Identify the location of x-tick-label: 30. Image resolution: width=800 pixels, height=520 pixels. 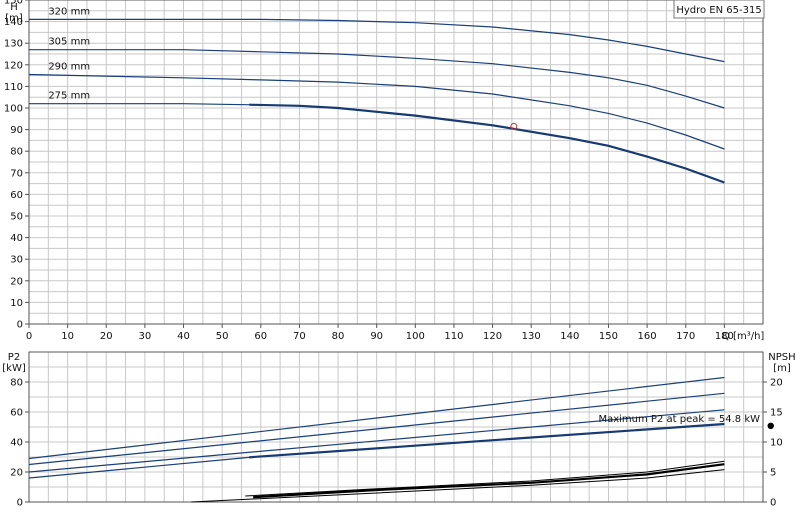
(145, 336).